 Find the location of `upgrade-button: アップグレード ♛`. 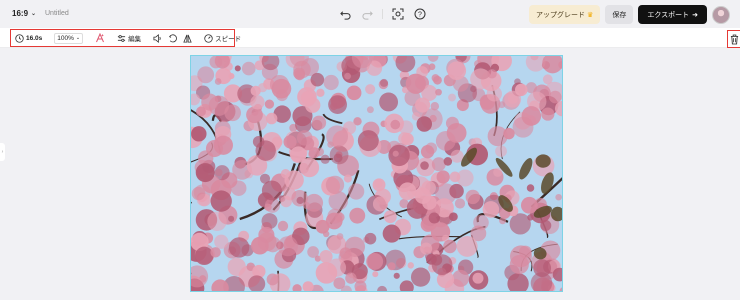

upgrade-button: アップグレード ♛ is located at coordinates (565, 14).